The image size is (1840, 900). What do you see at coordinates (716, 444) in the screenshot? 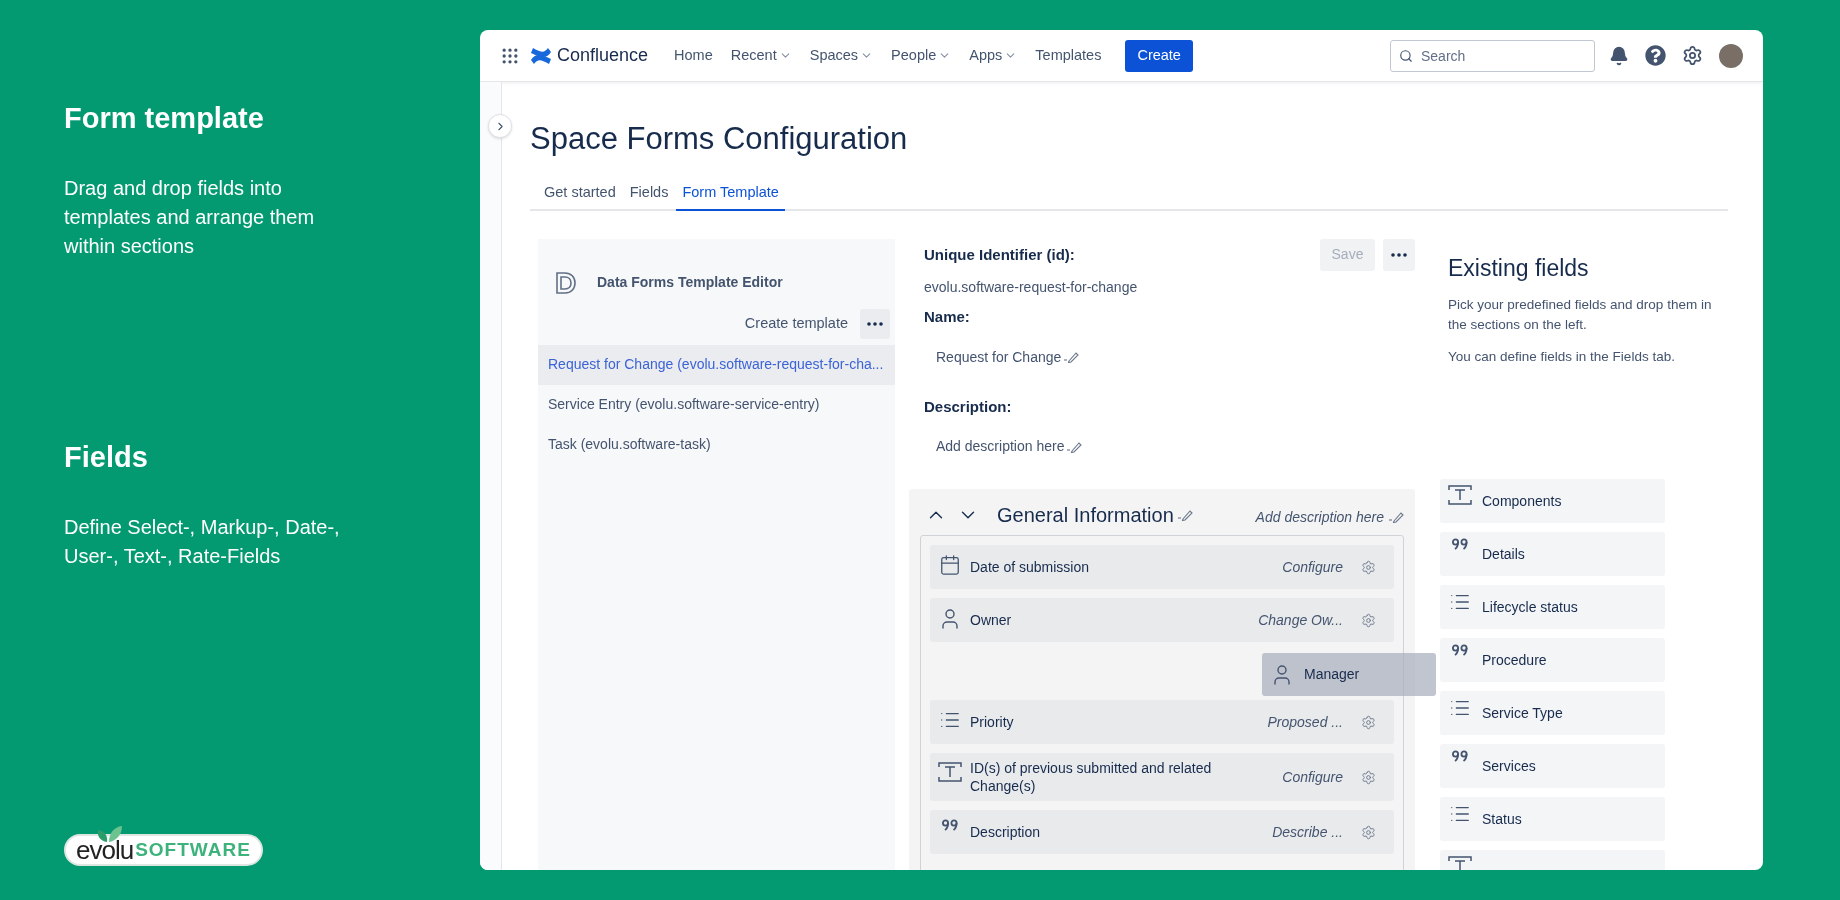
I see `template-item: Task (evolu.software-task)` at bounding box center [716, 444].